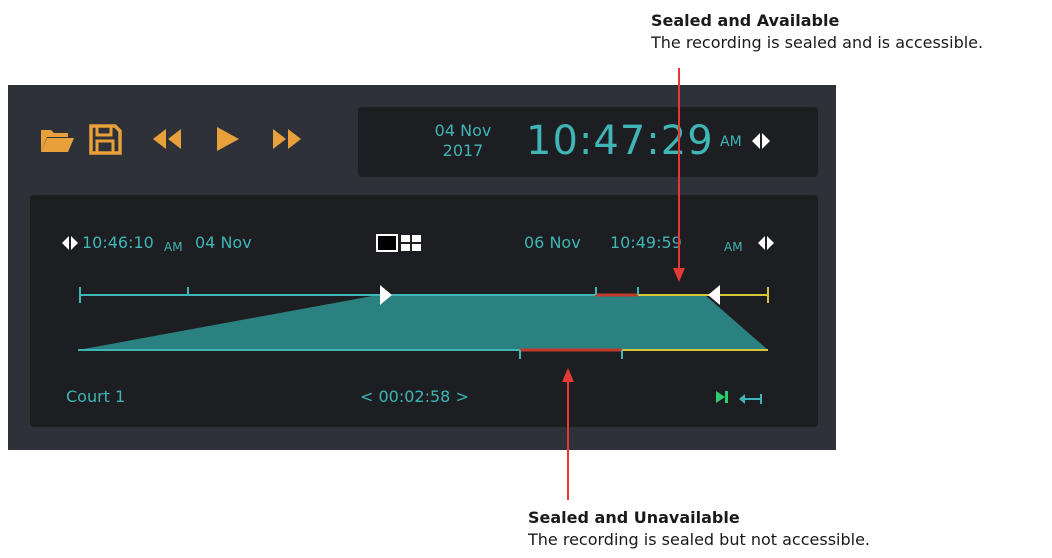 This screenshot has width=1052, height=558. What do you see at coordinates (167, 139) in the screenshot?
I see `rewind-icon` at bounding box center [167, 139].